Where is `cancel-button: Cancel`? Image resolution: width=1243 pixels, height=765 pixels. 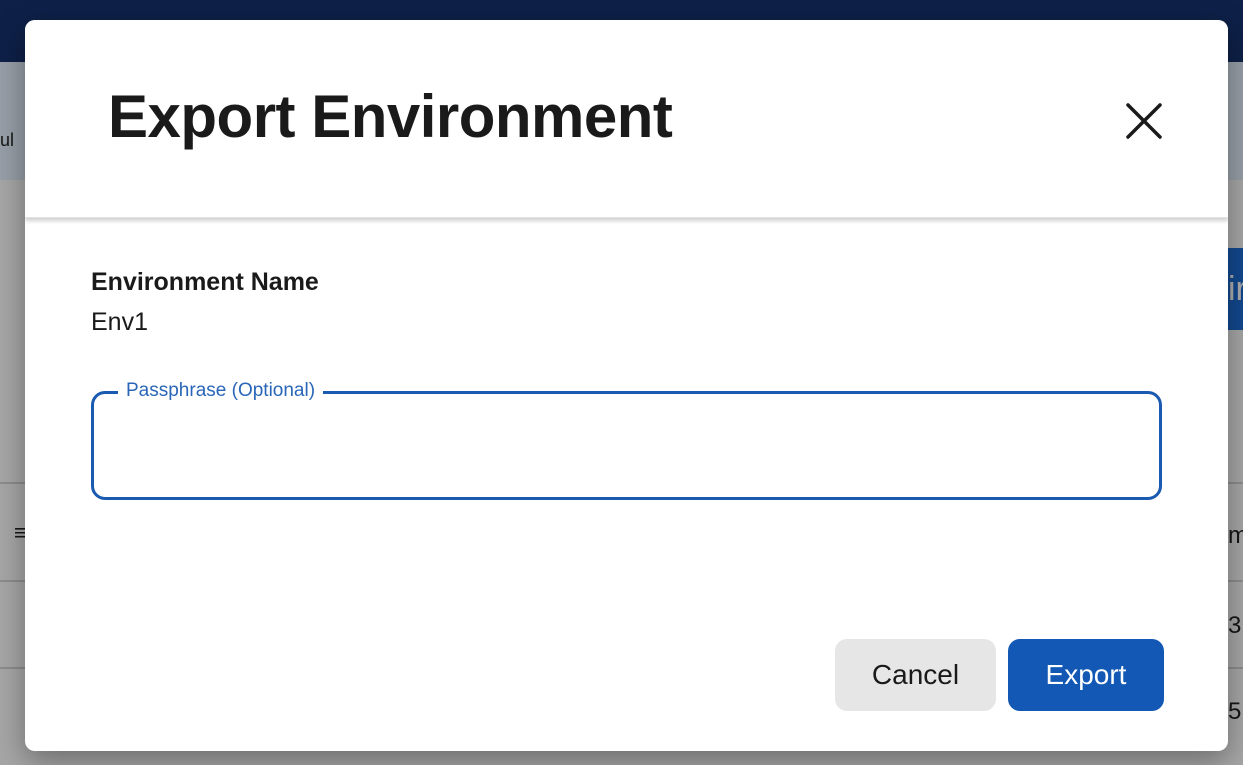
cancel-button: Cancel is located at coordinates (915, 675).